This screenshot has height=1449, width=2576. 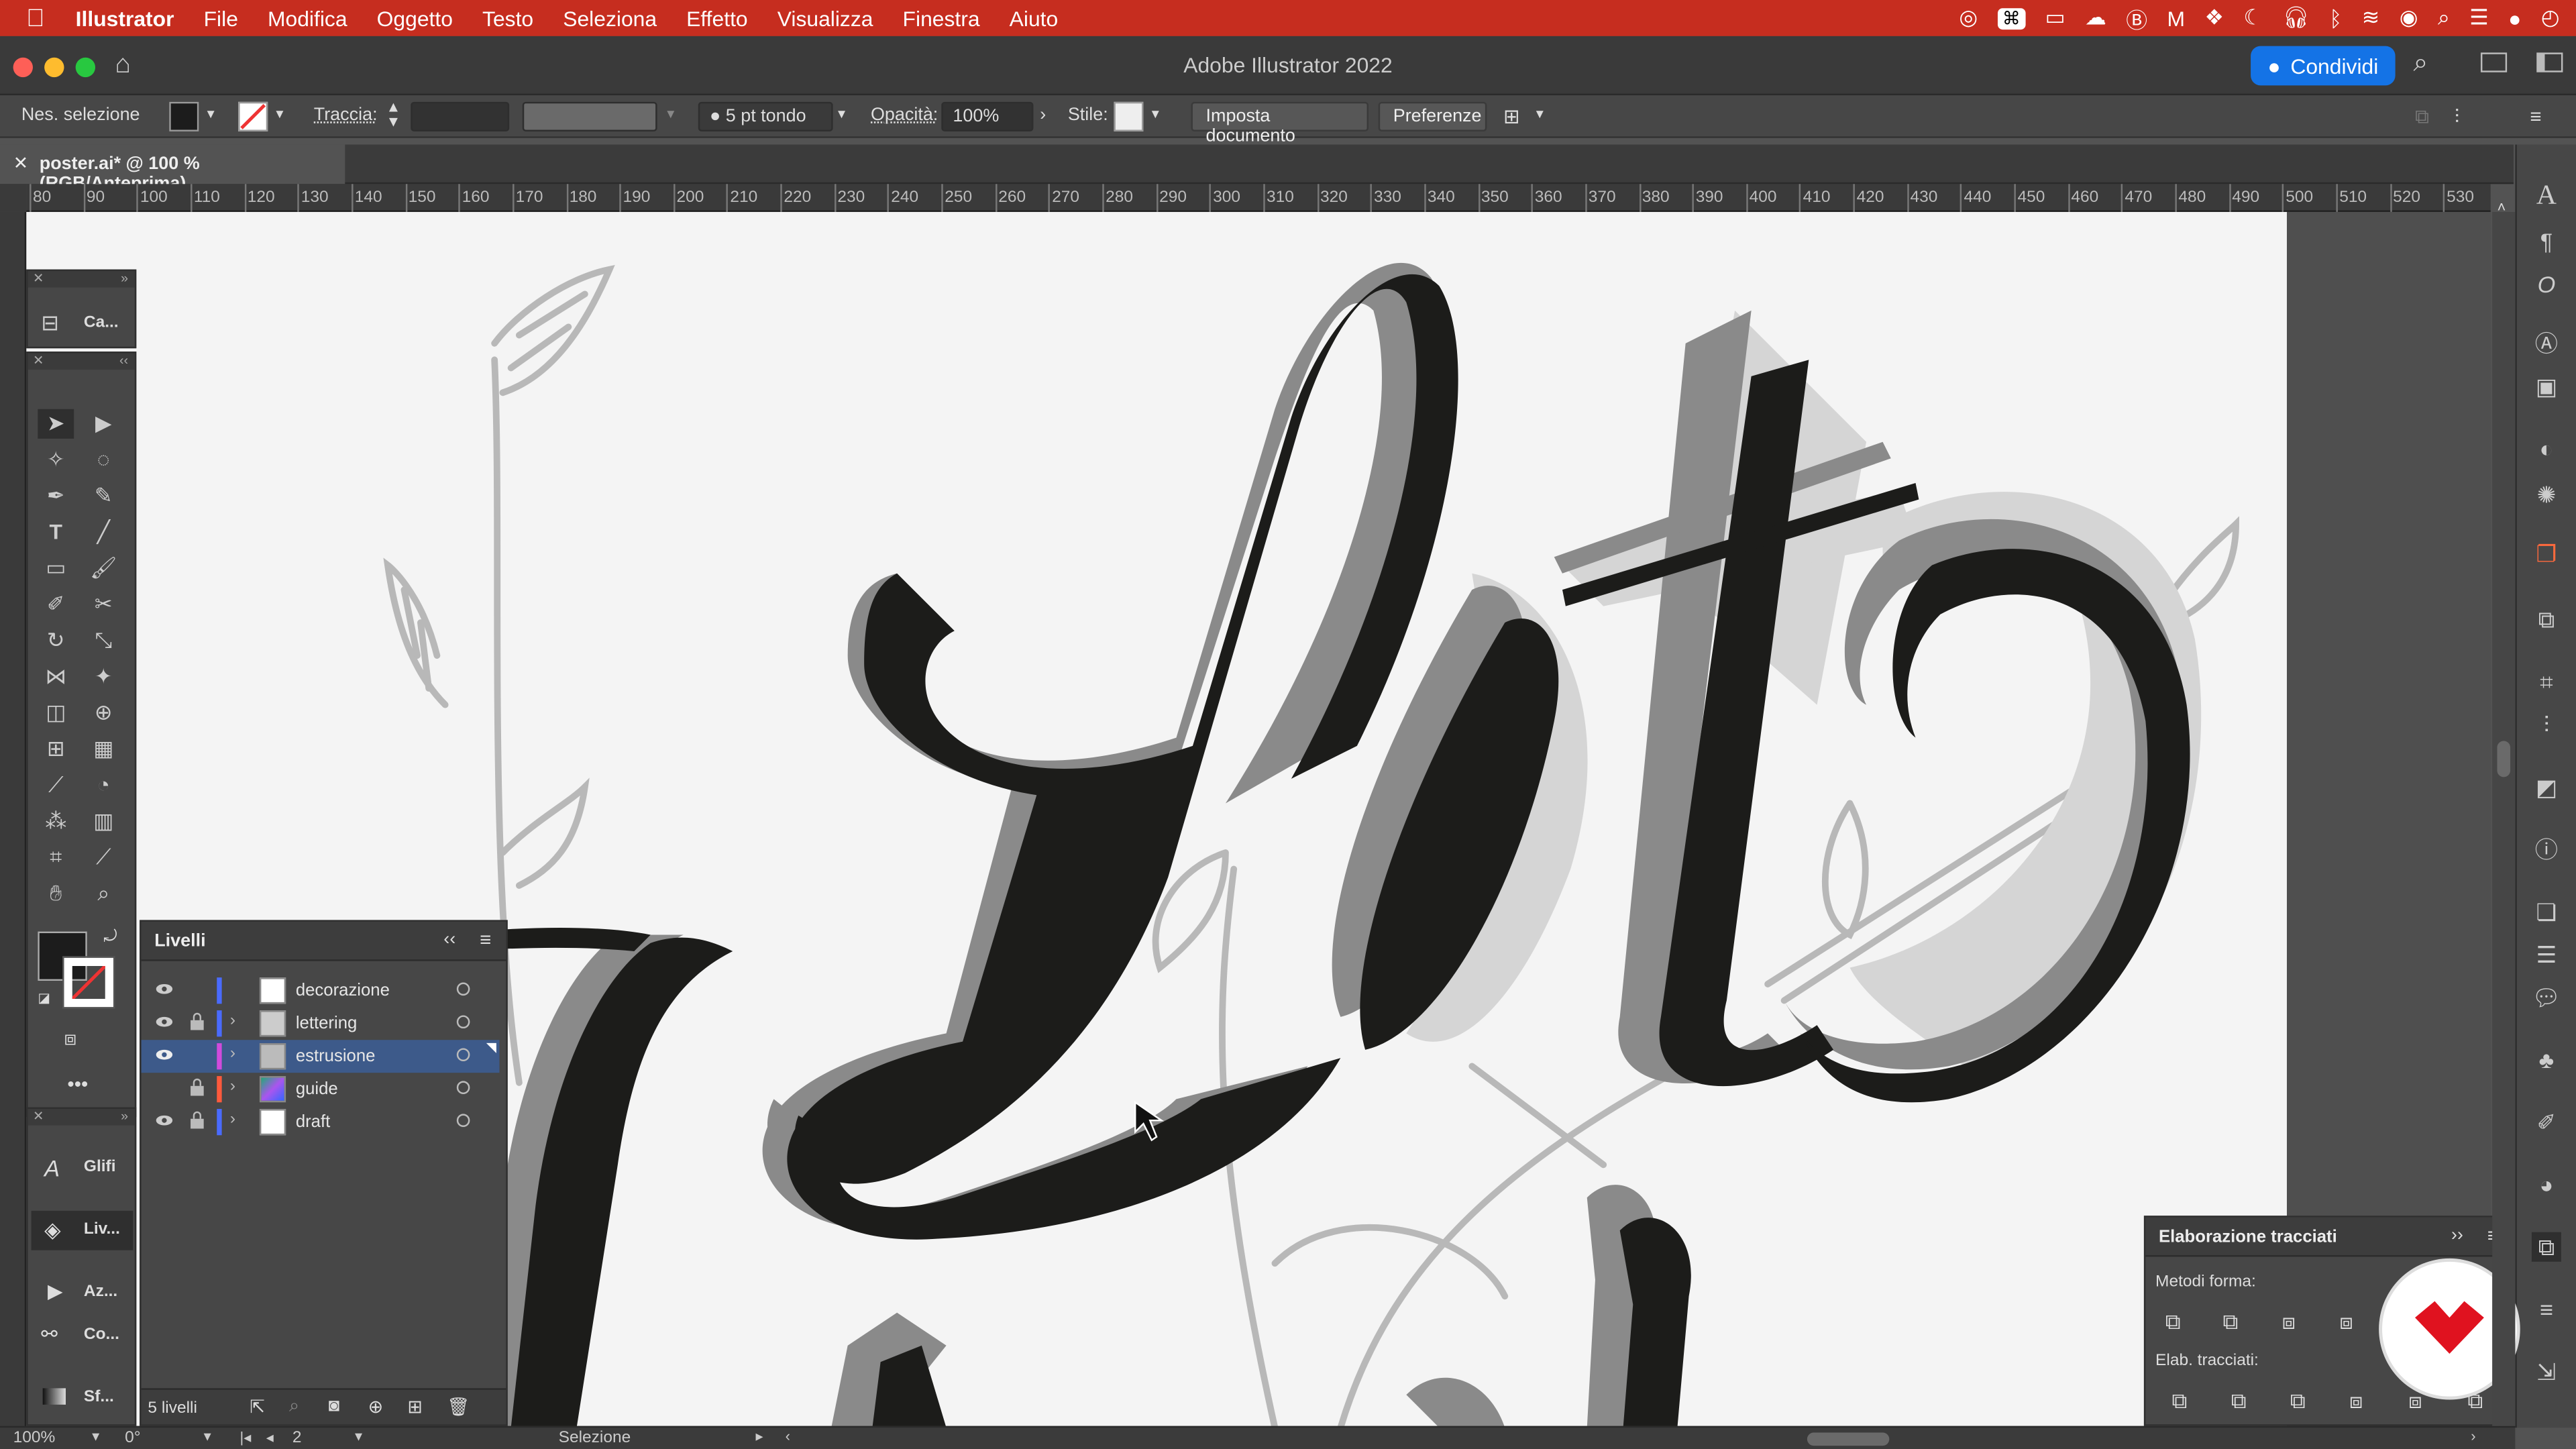 I want to click on hand-tool-icon: ✋︎, so click(x=56, y=893).